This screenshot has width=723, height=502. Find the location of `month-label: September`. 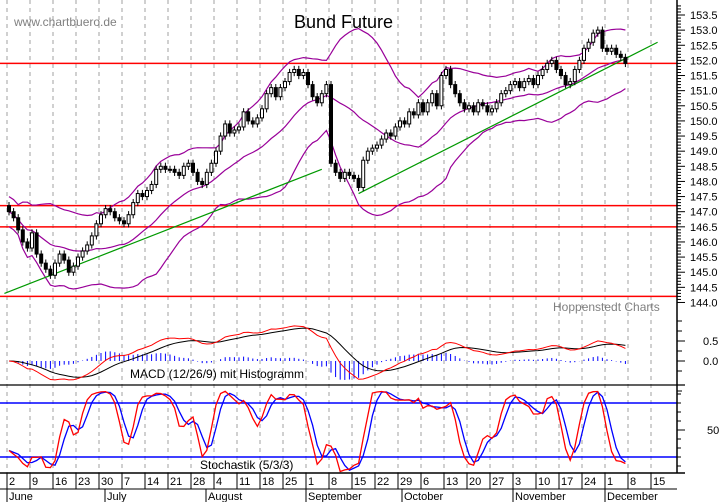

month-label: September is located at coordinates (335, 496).